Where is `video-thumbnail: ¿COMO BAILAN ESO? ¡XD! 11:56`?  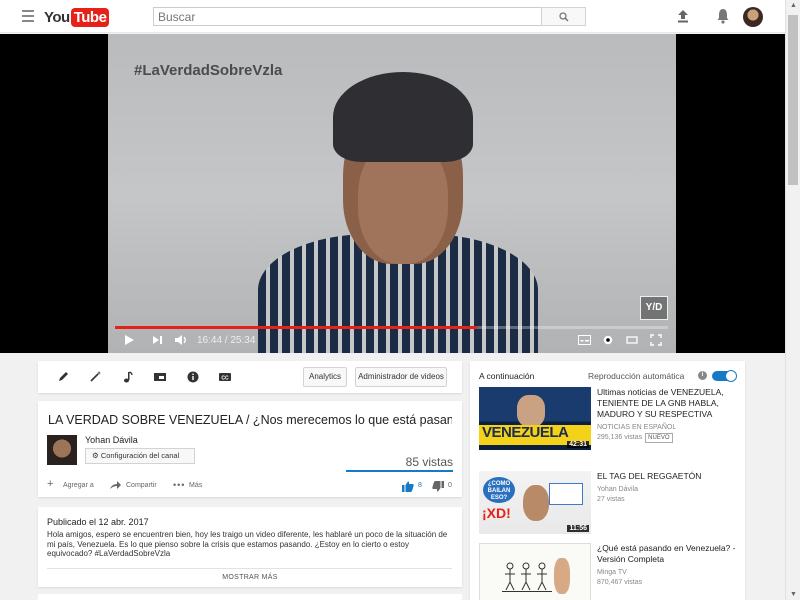 video-thumbnail: ¿COMO BAILAN ESO? ¡XD! 11:56 is located at coordinates (535, 502).